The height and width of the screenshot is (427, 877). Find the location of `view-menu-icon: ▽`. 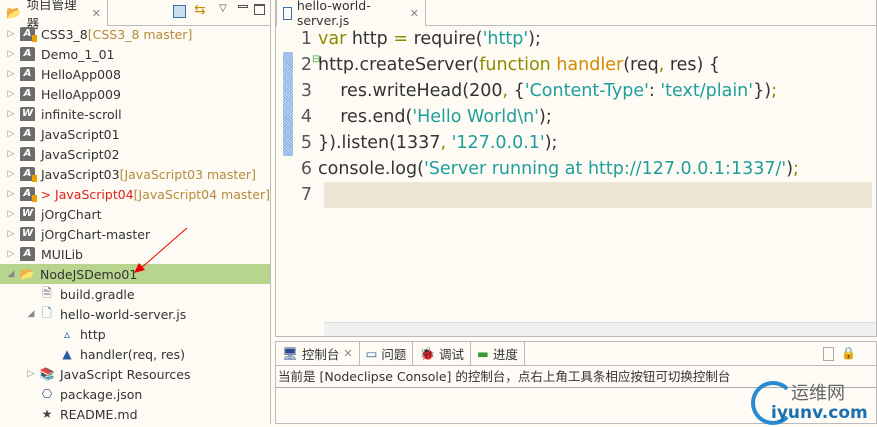

view-menu-icon: ▽ is located at coordinates (223, 8).